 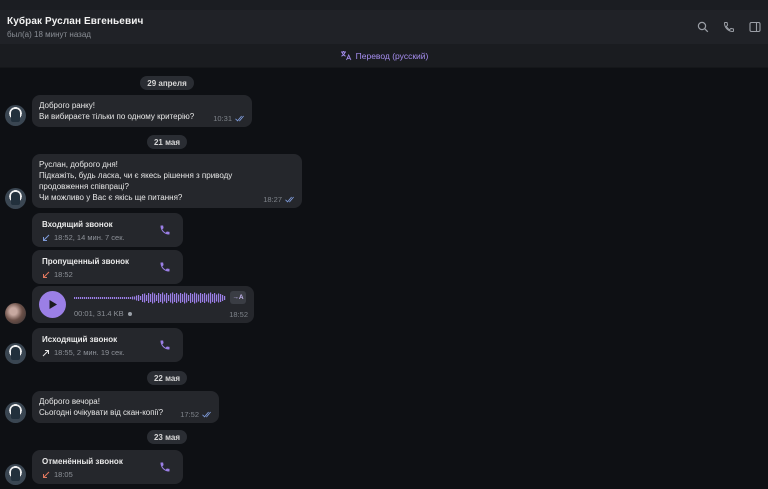 I want to click on message-time: 17:52, so click(x=189, y=414).